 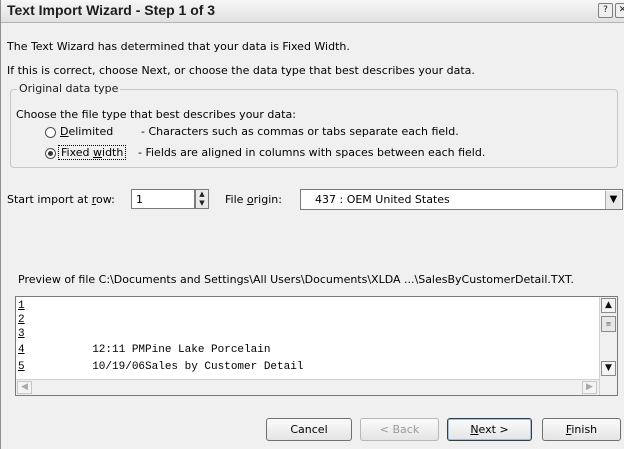 What do you see at coordinates (608, 346) in the screenshot?
I see `preview-vertical-scrollbar: ▲ ≡ ▼` at bounding box center [608, 346].